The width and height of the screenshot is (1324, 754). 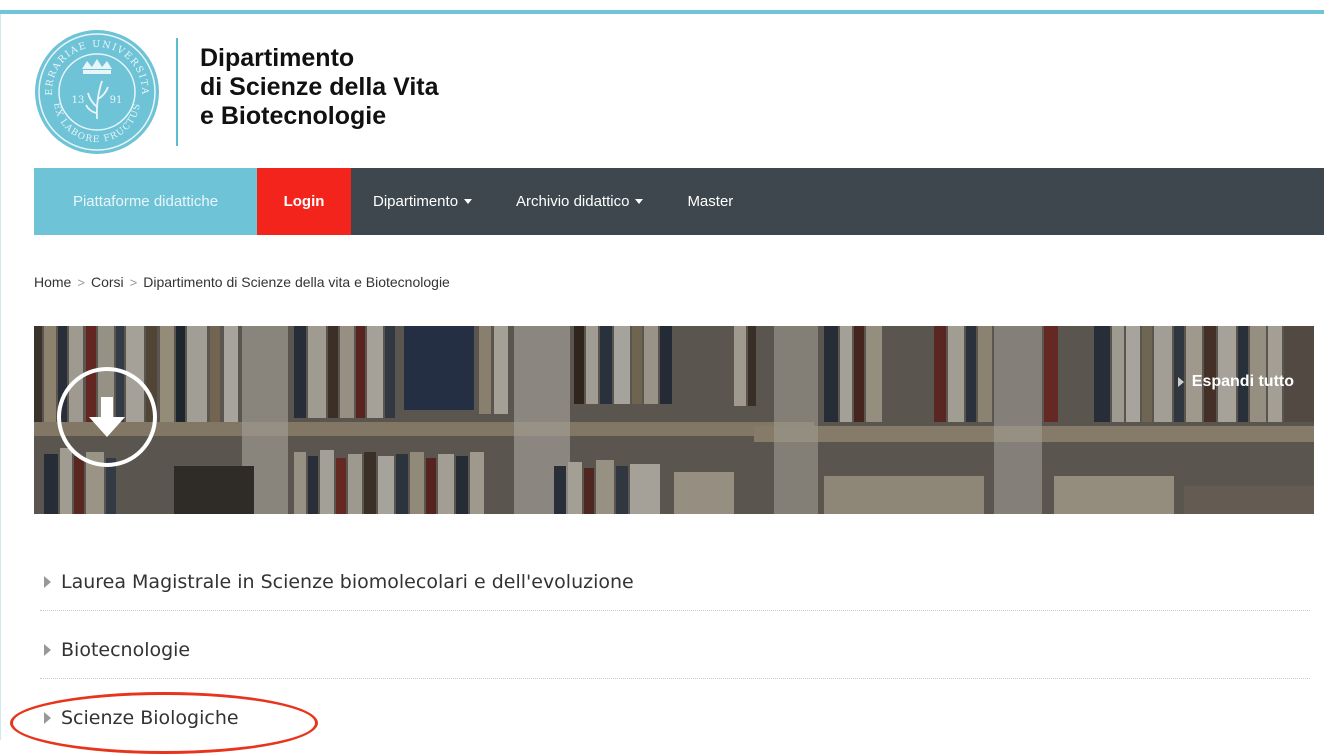 I want to click on breadcrumb-corsi: Corsi, so click(x=107, y=282).